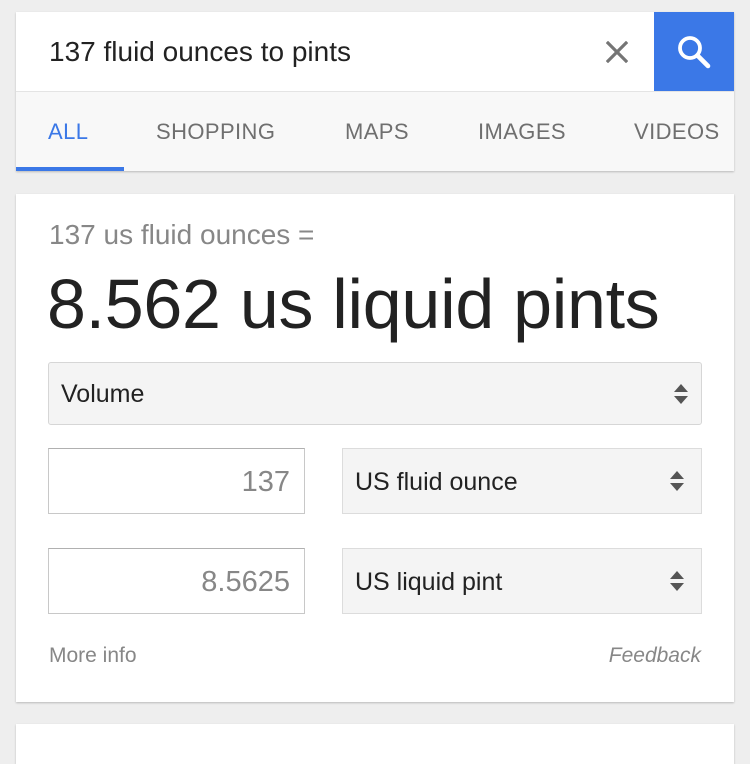  Describe the element at coordinates (375, 51) in the screenshot. I see `search-bar: 137 fluid ounces to pints` at that location.